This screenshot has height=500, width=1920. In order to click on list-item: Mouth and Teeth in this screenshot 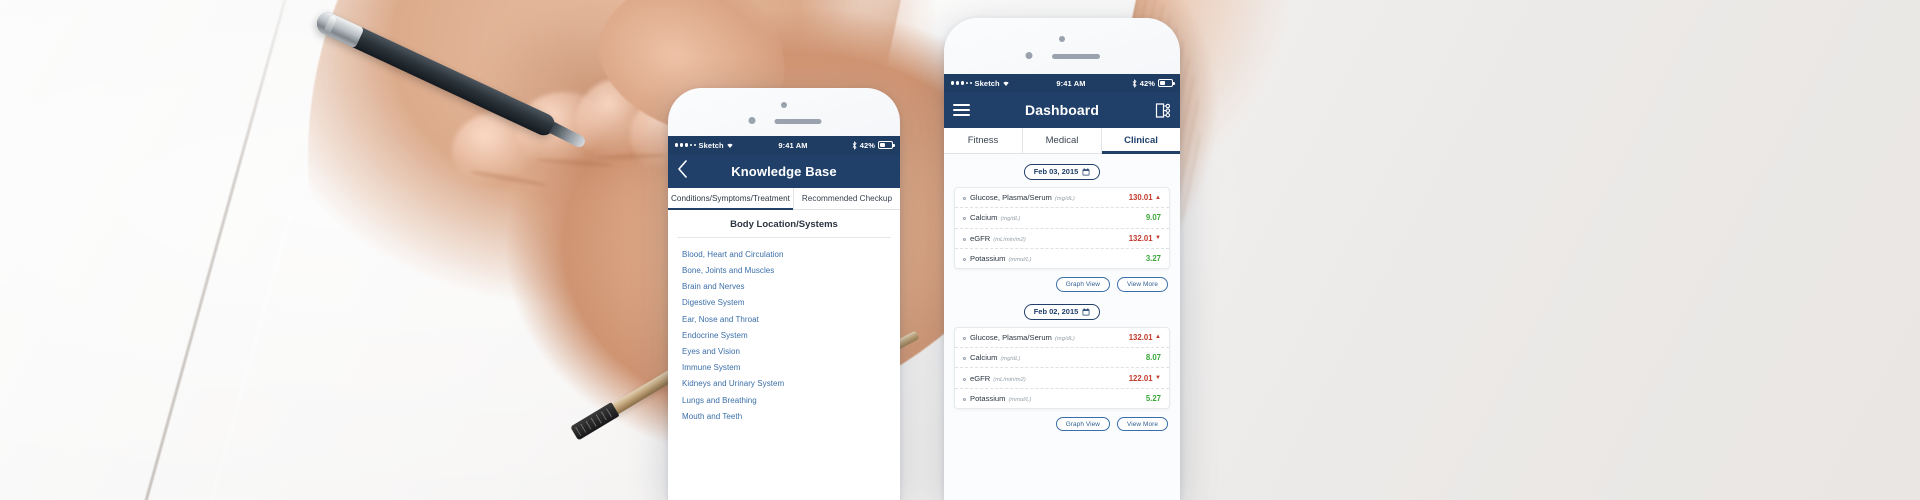, I will do `click(784, 416)`.